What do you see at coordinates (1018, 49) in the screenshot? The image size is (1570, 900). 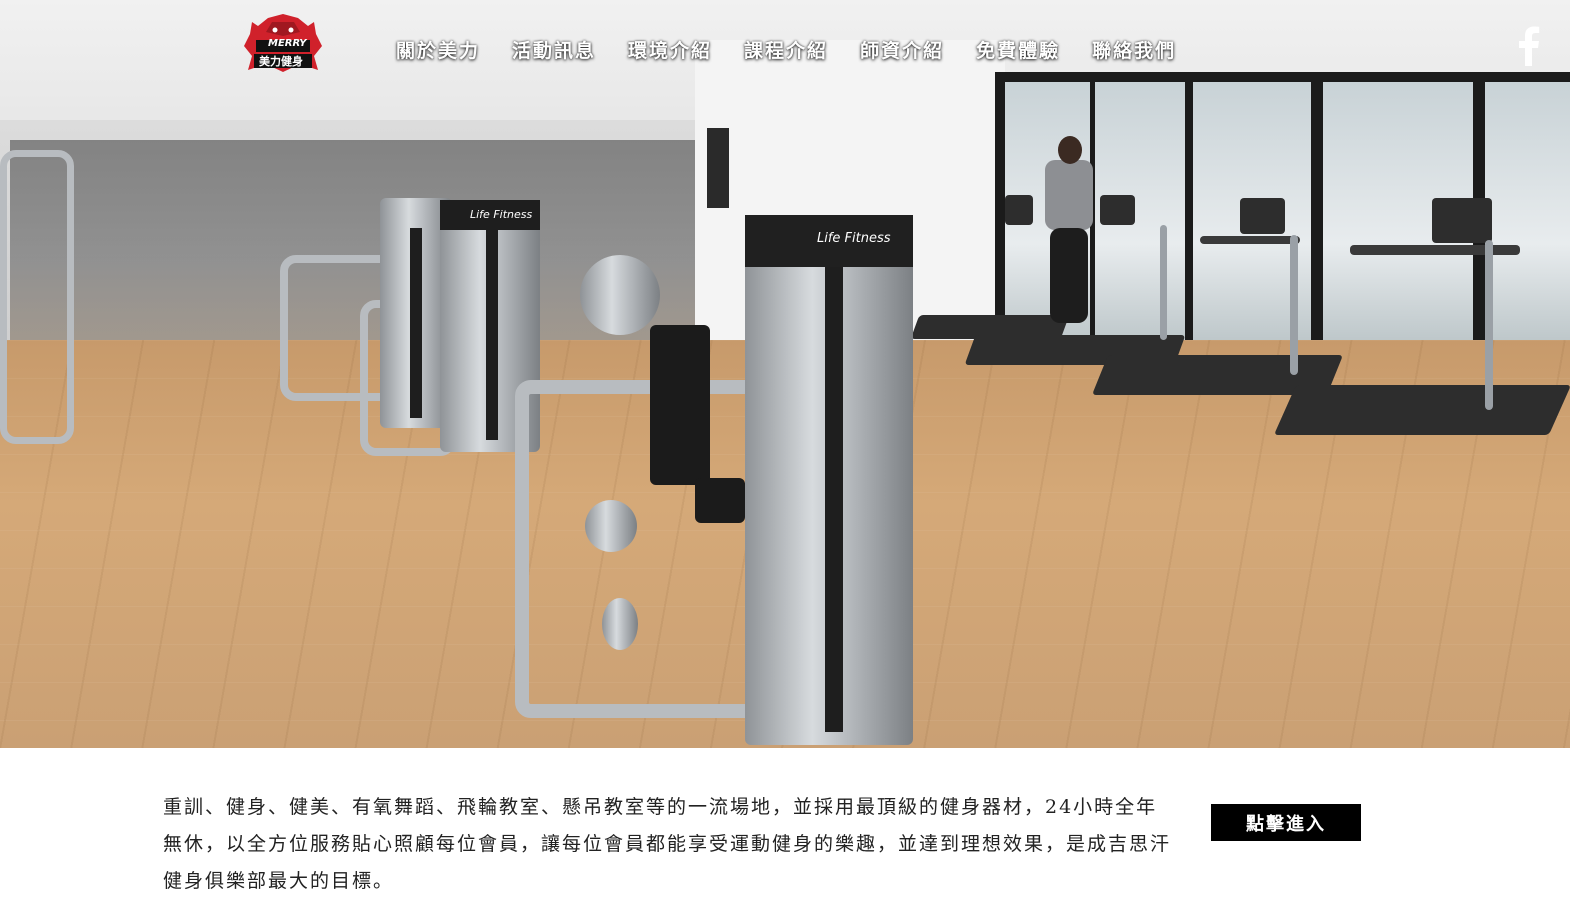 I see `nav-free-trial: 免費體驗` at bounding box center [1018, 49].